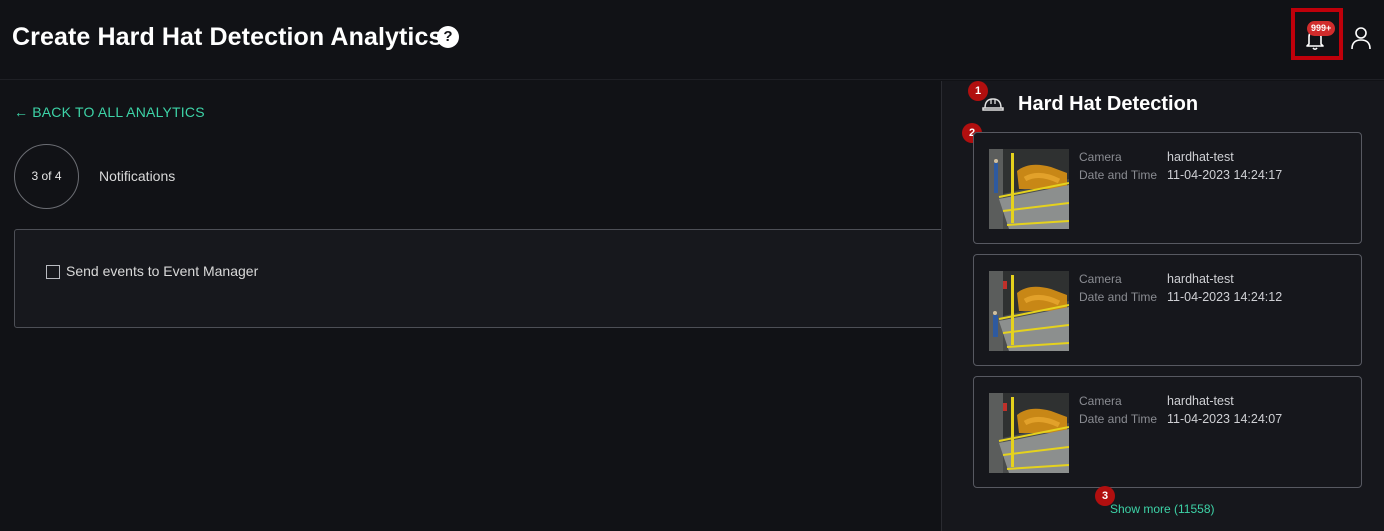  Describe the element at coordinates (1108, 104) in the screenshot. I see `drawer-title: Hard Hat Detection` at that location.